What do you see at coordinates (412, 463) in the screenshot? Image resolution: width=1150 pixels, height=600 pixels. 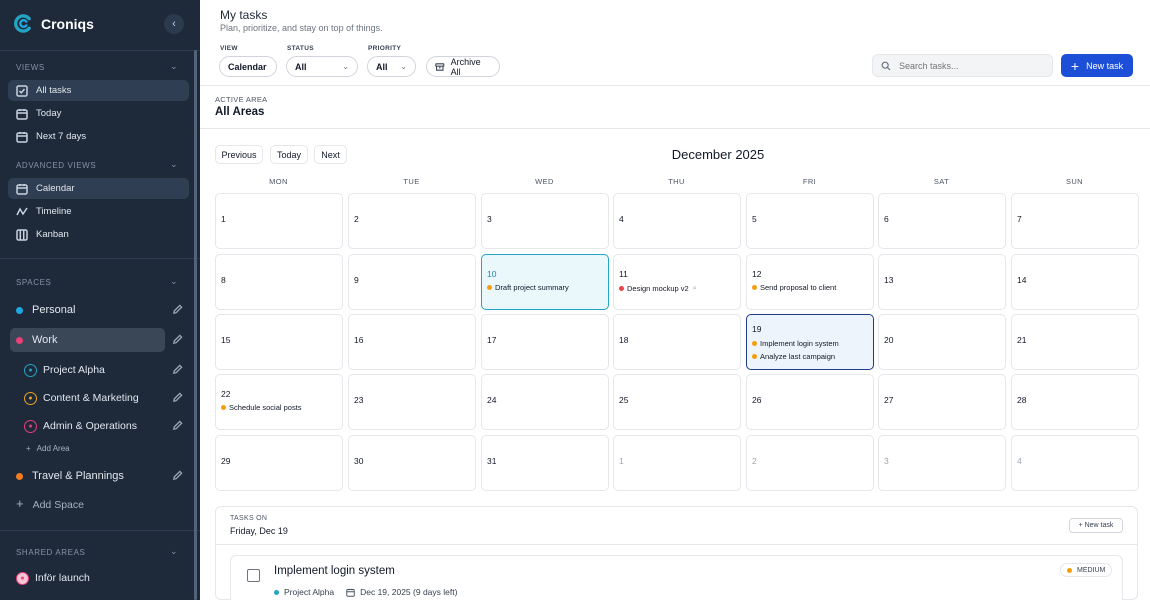 I see `calendar-day-cell: 30` at bounding box center [412, 463].